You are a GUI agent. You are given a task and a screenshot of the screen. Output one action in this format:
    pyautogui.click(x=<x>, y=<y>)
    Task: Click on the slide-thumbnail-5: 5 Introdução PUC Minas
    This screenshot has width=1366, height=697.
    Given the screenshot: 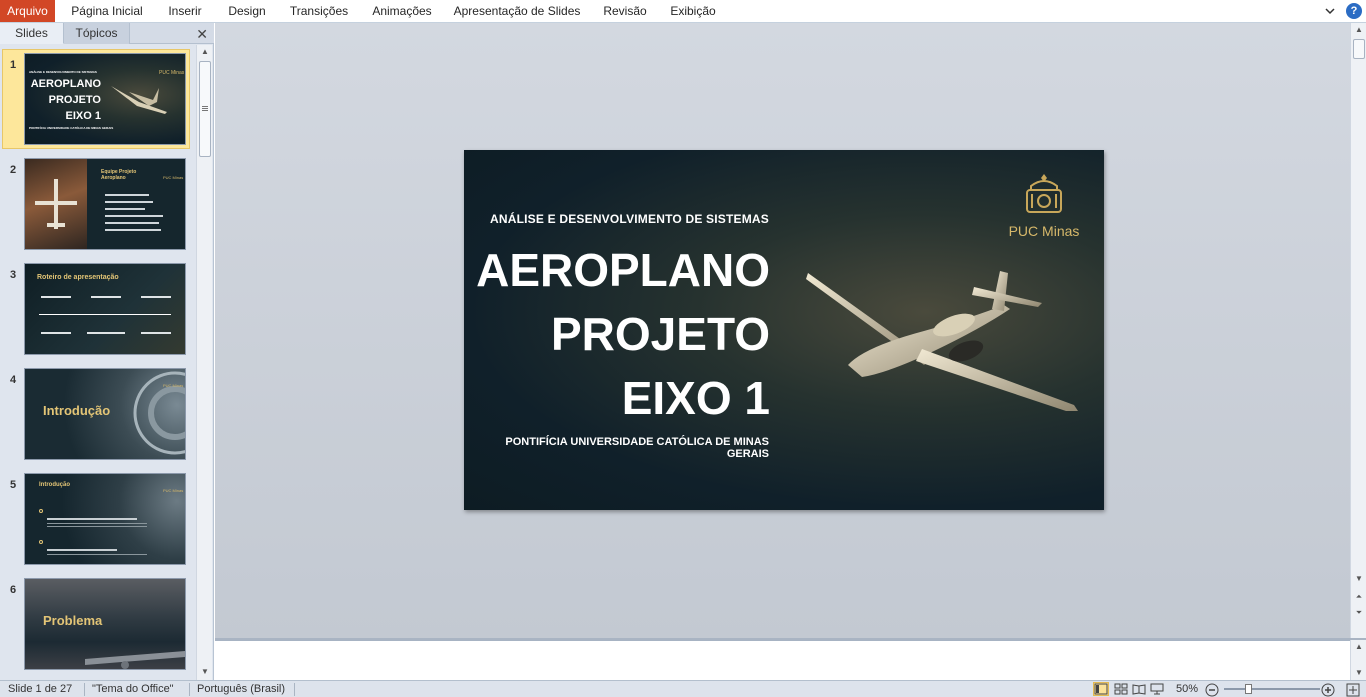 What is the action you would take?
    pyautogui.click(x=98, y=522)
    